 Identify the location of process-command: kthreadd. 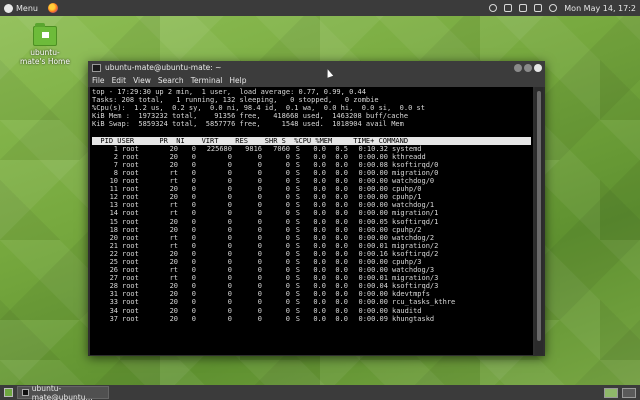
(409, 156).